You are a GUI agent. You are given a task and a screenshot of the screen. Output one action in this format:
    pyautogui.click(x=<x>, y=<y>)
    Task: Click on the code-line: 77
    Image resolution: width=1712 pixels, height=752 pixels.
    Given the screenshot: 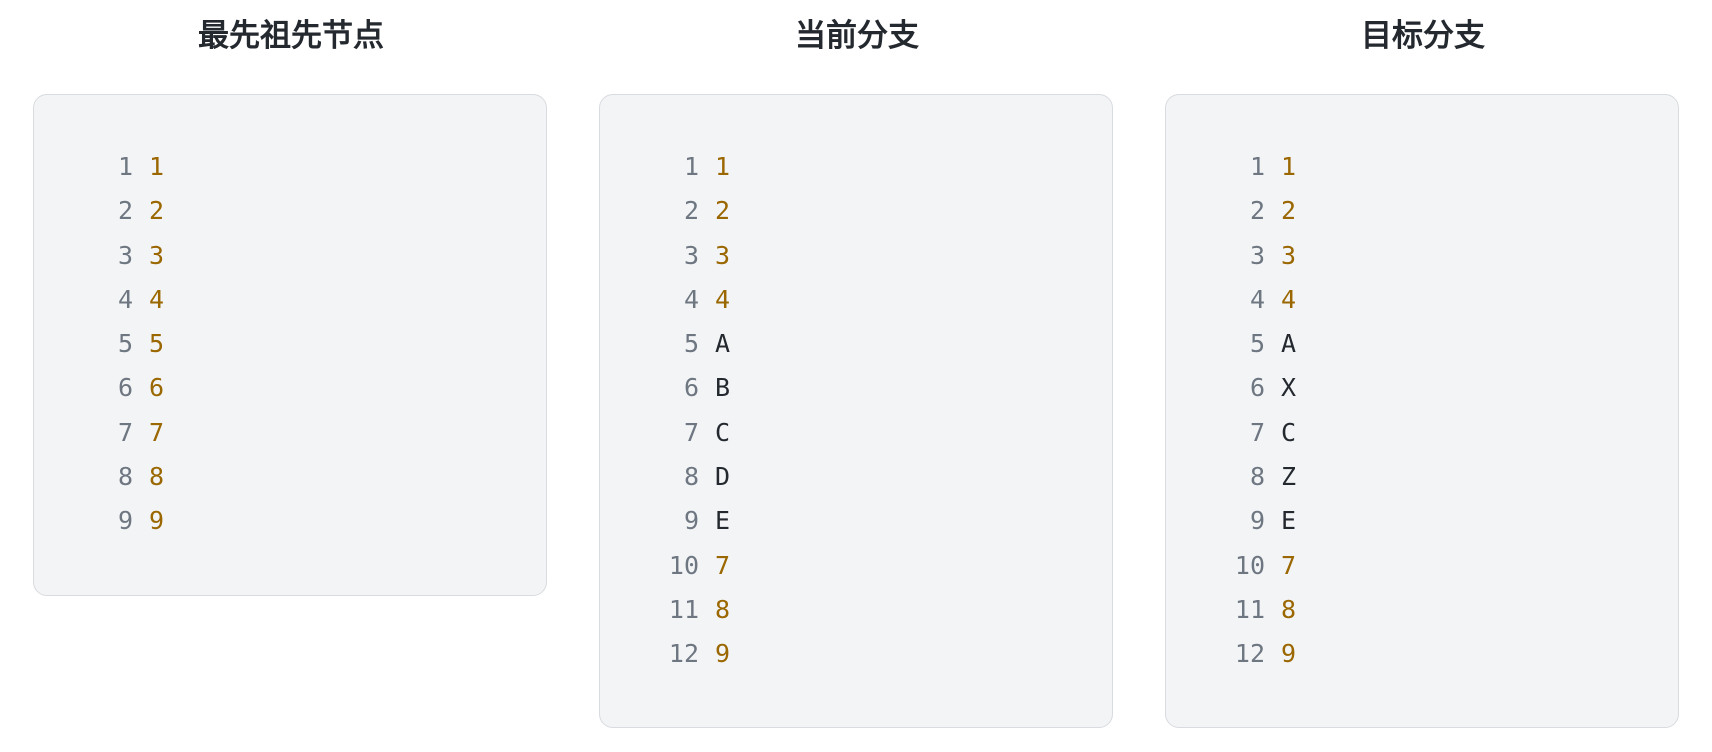 What is the action you would take?
    pyautogui.click(x=291, y=433)
    